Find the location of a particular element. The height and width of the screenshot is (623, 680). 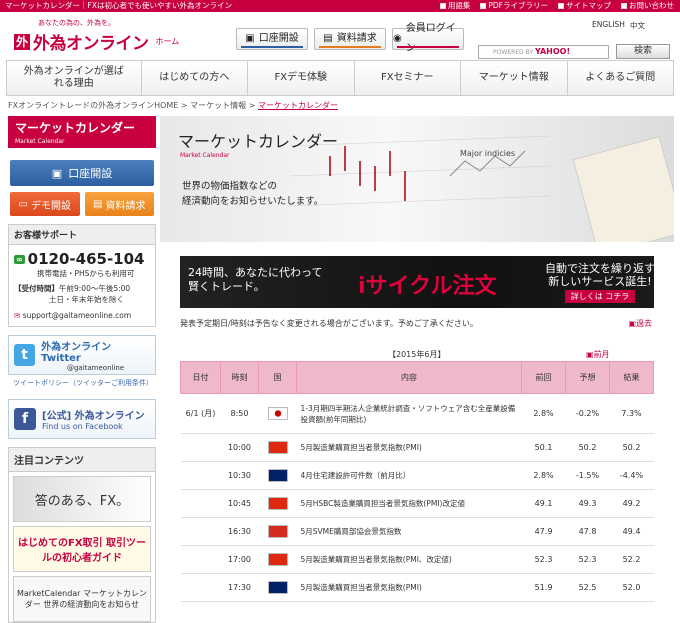

language-switch: ENGLISH 中文 is located at coordinates (618, 25).